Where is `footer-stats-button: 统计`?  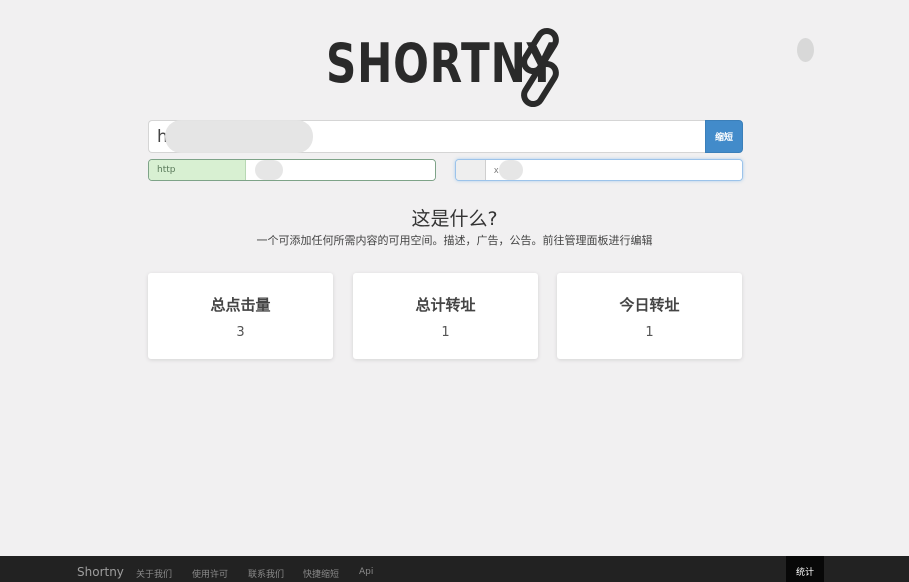
footer-stats-button: 统计 is located at coordinates (805, 569).